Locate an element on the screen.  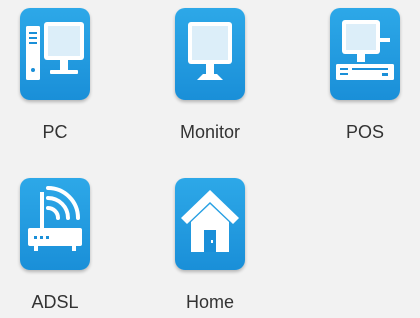
device-label-pc: PC is located at coordinates (55, 132).